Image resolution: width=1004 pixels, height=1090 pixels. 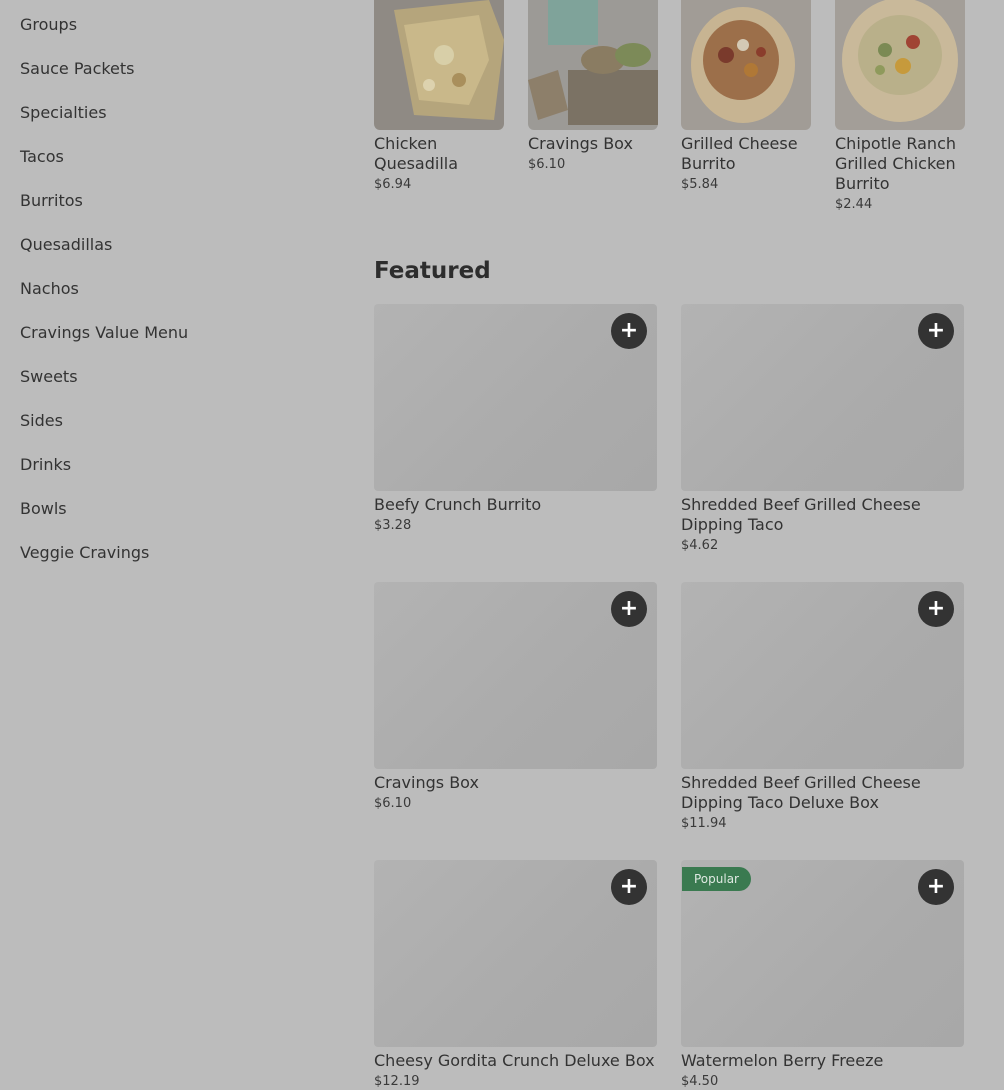 I want to click on sidebar-item-sauce-packets: Sauce Packets, so click(x=77, y=69).